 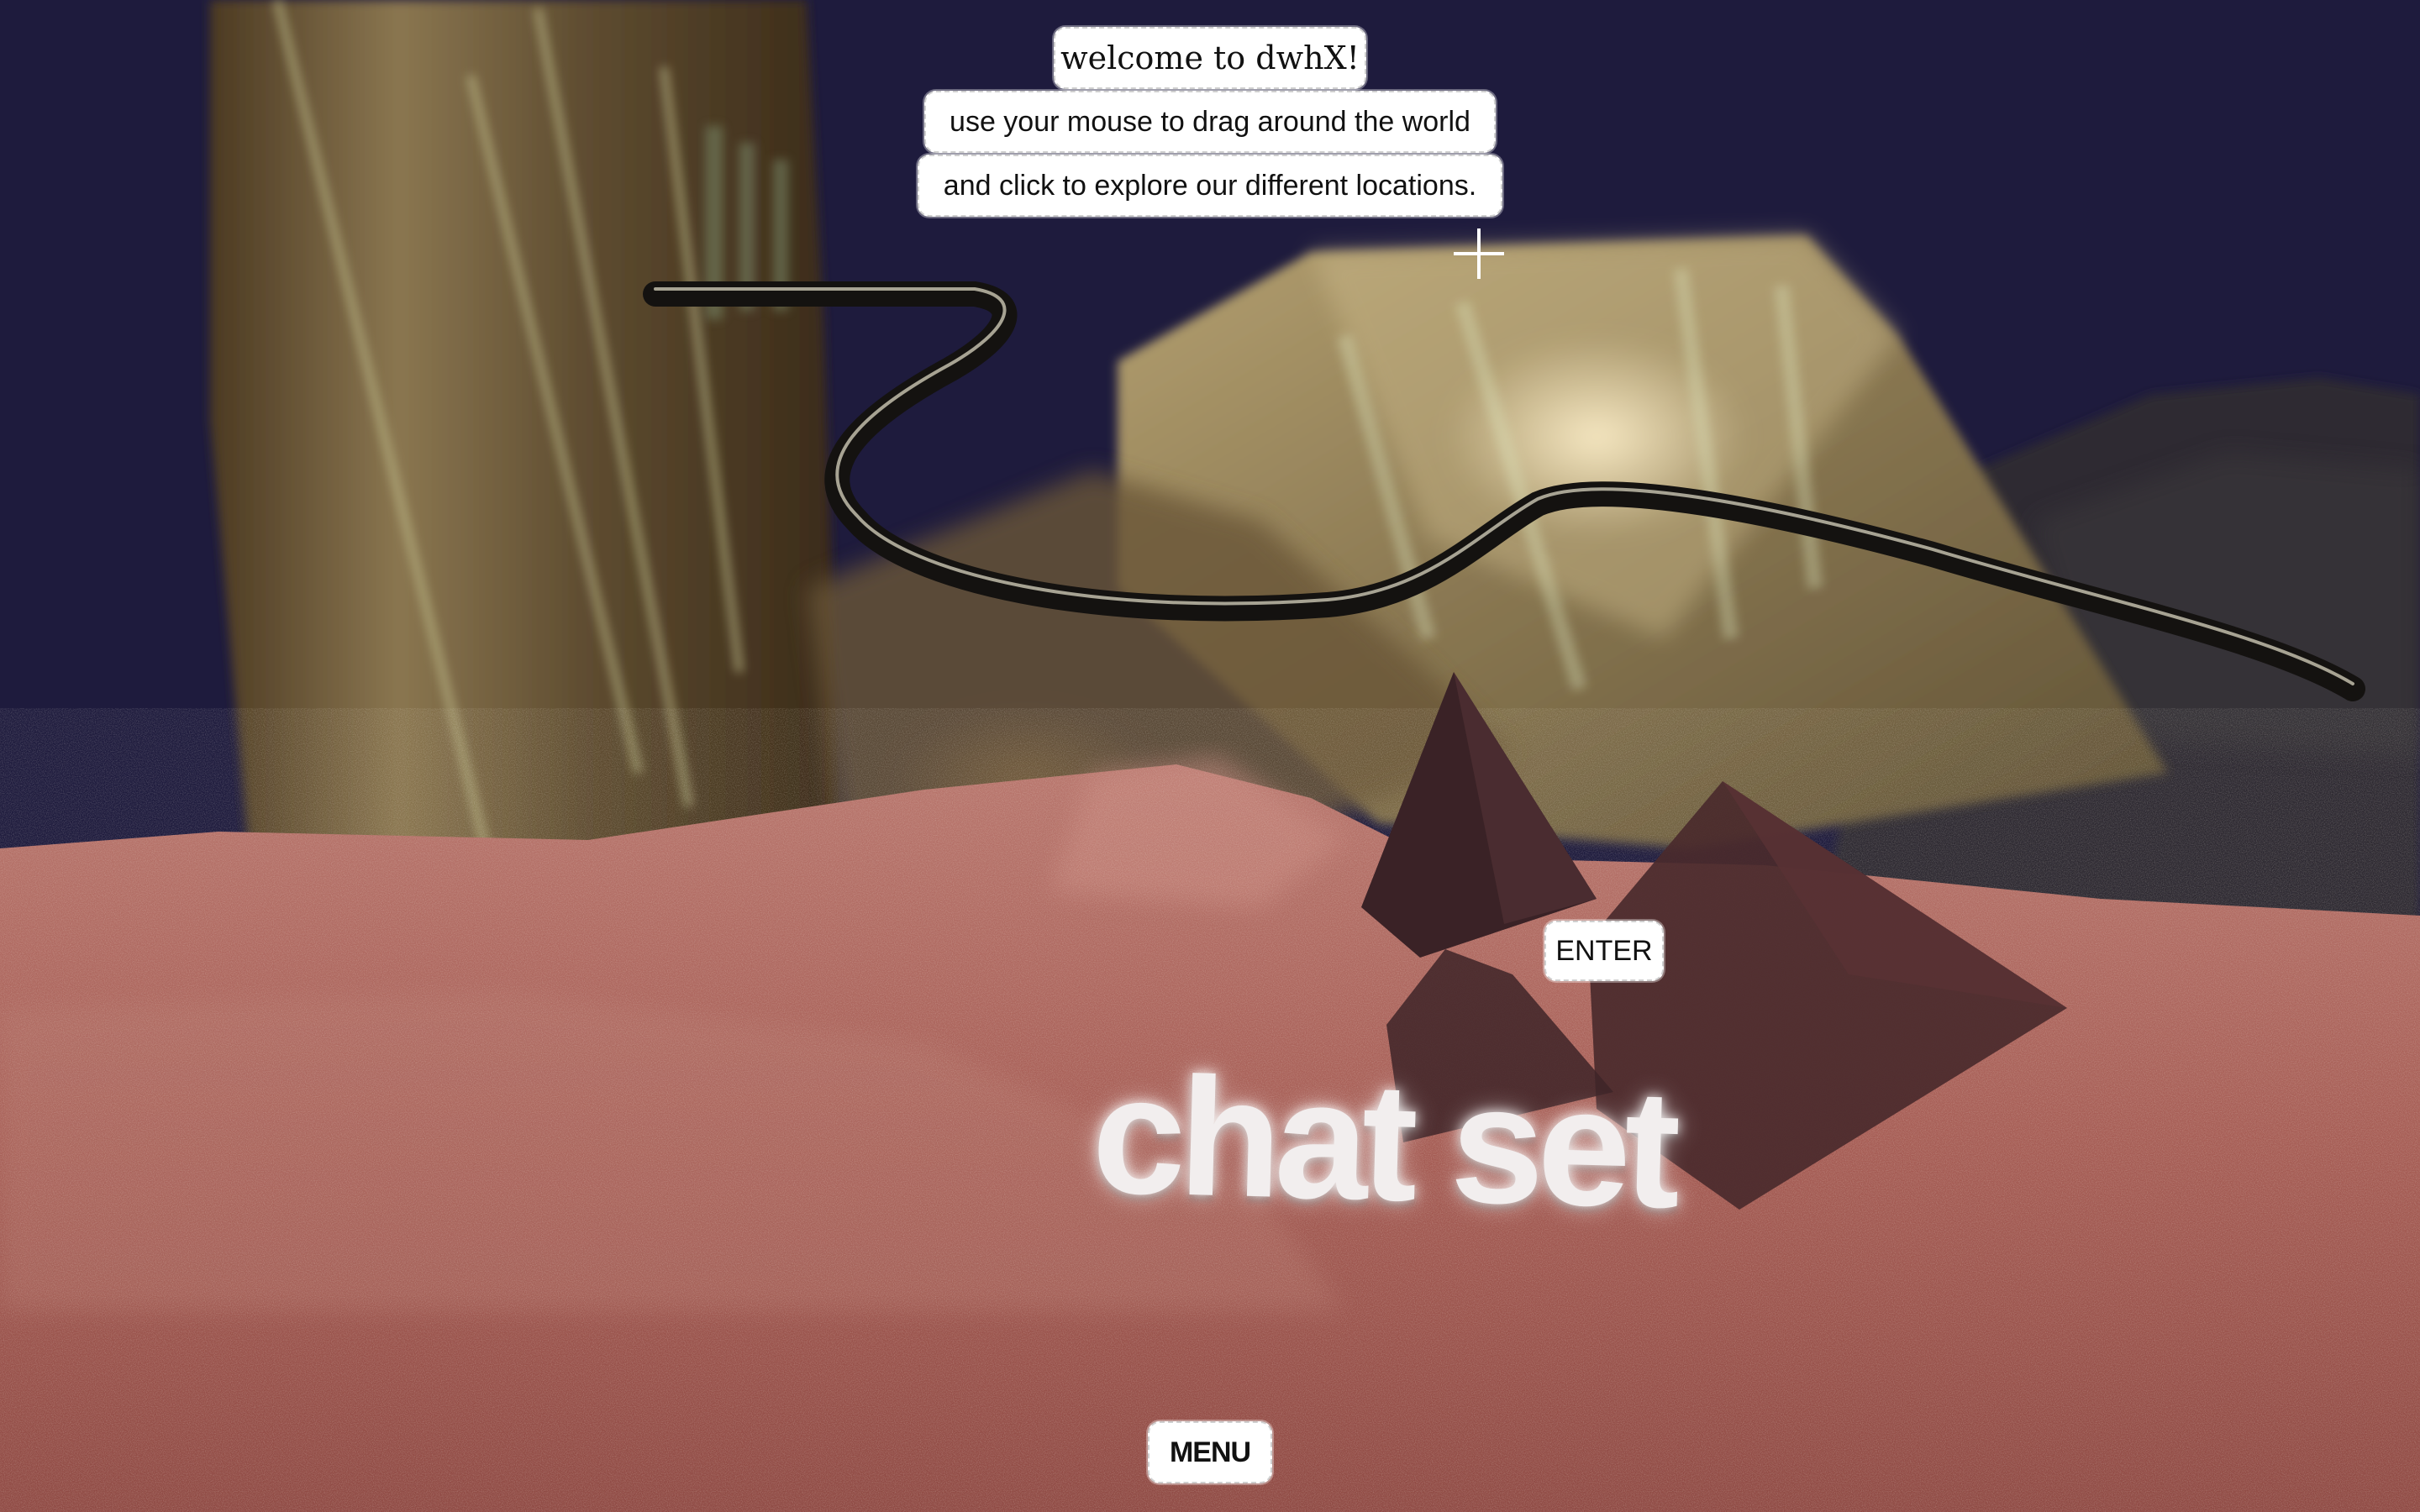 I want to click on instruction-line-drag: use your mouse to drag around the world, so click(x=1210, y=122).